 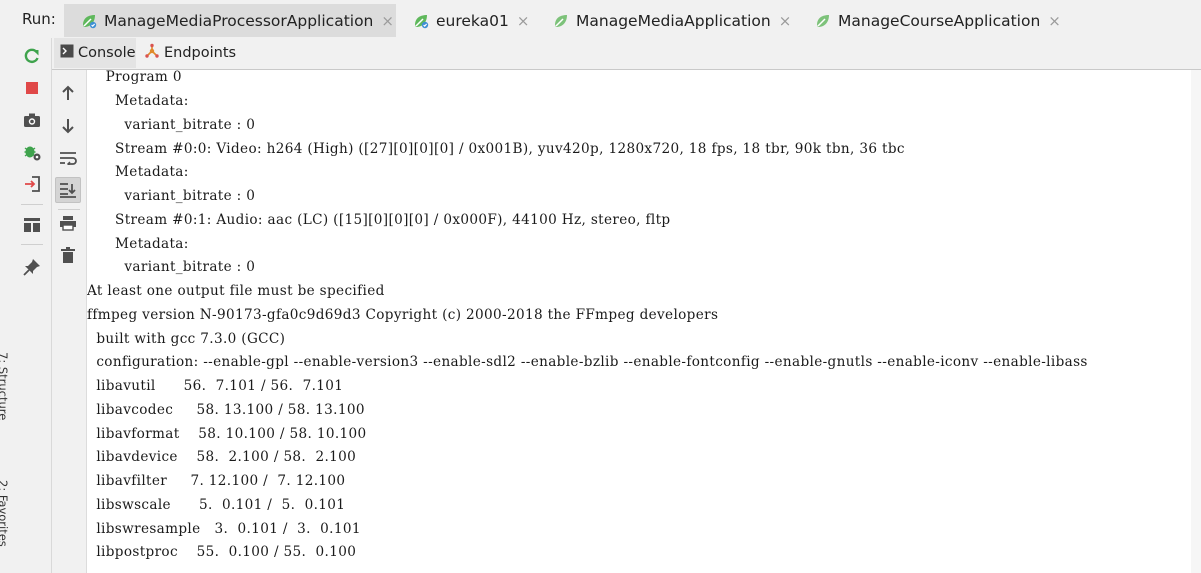 What do you see at coordinates (32, 120) in the screenshot?
I see `camera-icon` at bounding box center [32, 120].